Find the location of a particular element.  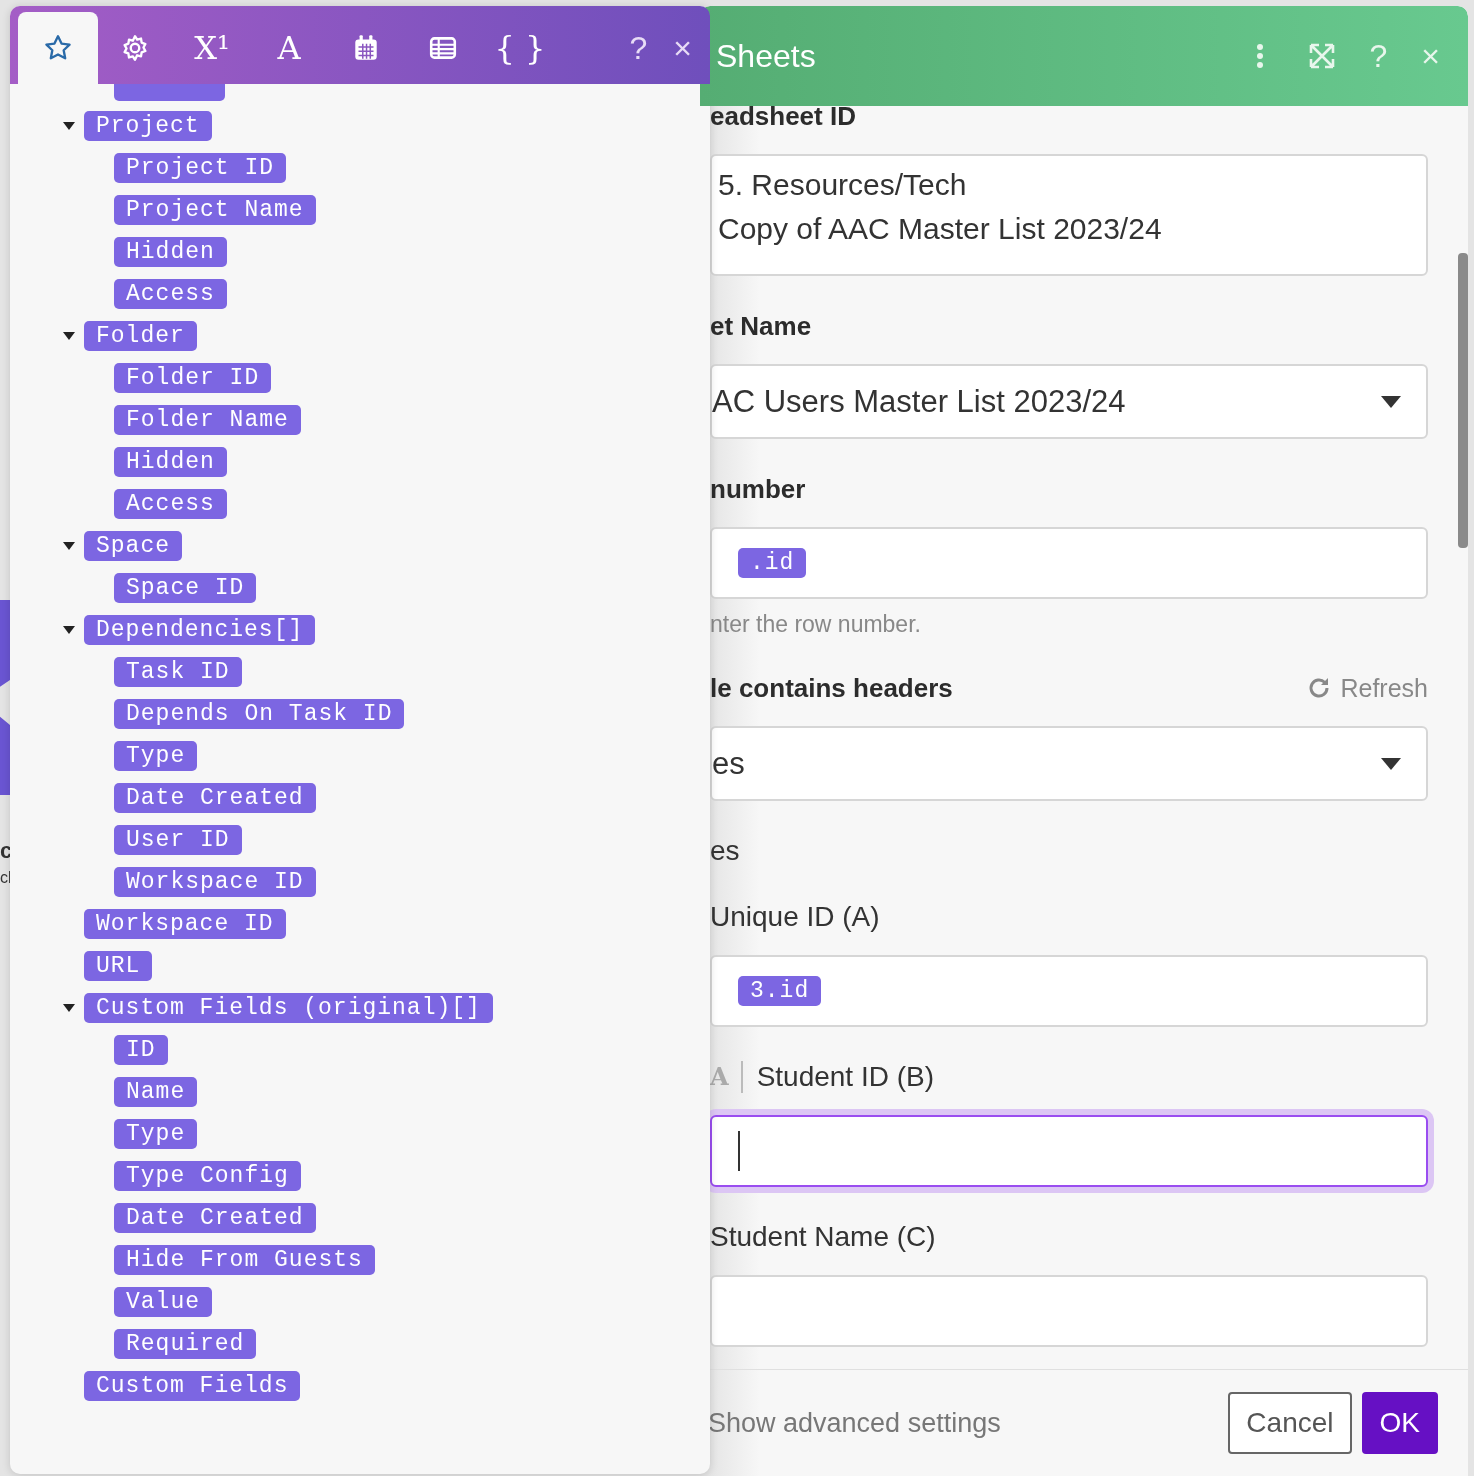

field-chip: URL is located at coordinates (118, 966).